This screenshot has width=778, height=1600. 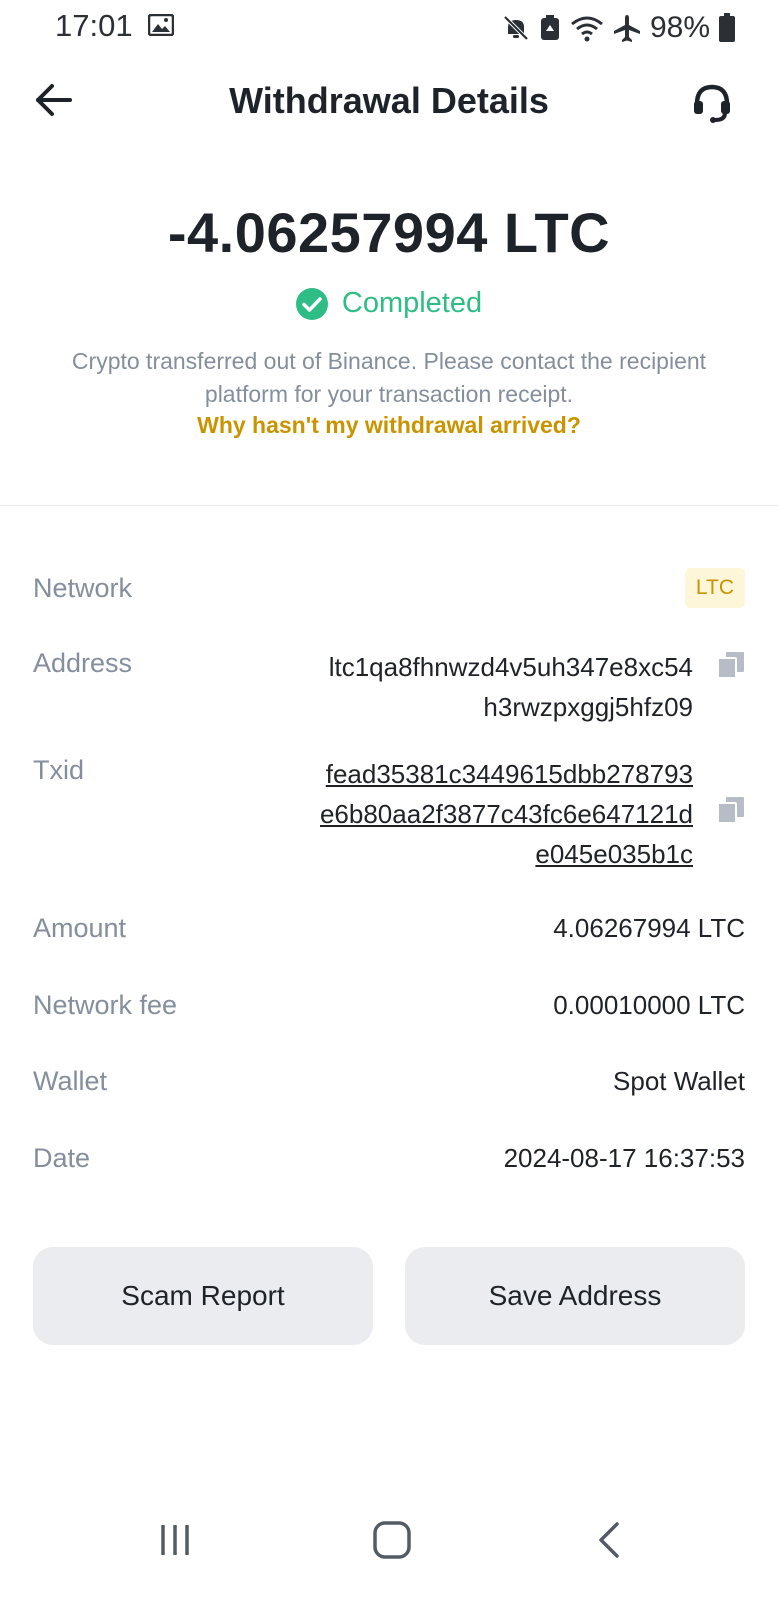 What do you see at coordinates (105, 1005) in the screenshot?
I see `fee-label: Network fee` at bounding box center [105, 1005].